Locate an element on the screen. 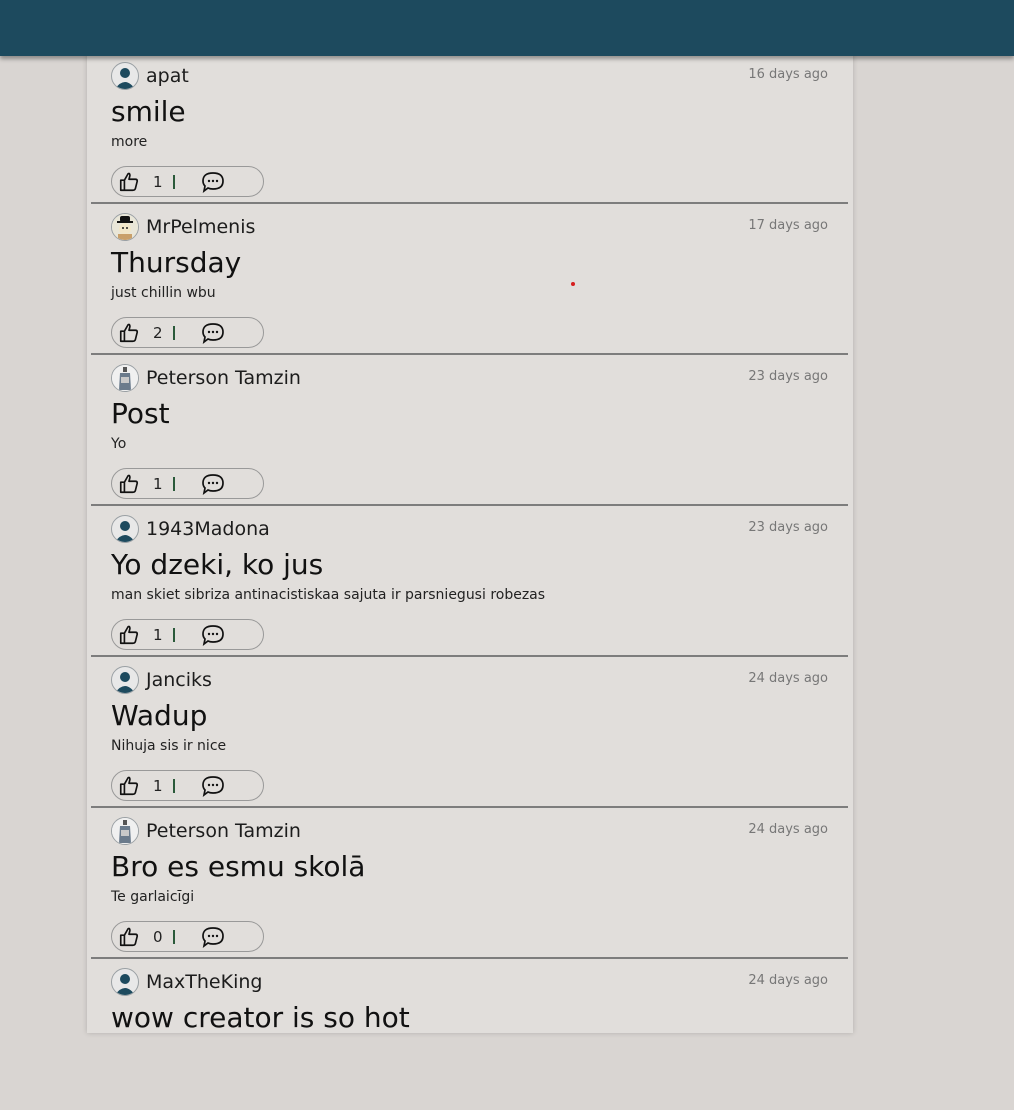  post-body: Yo is located at coordinates (119, 444).